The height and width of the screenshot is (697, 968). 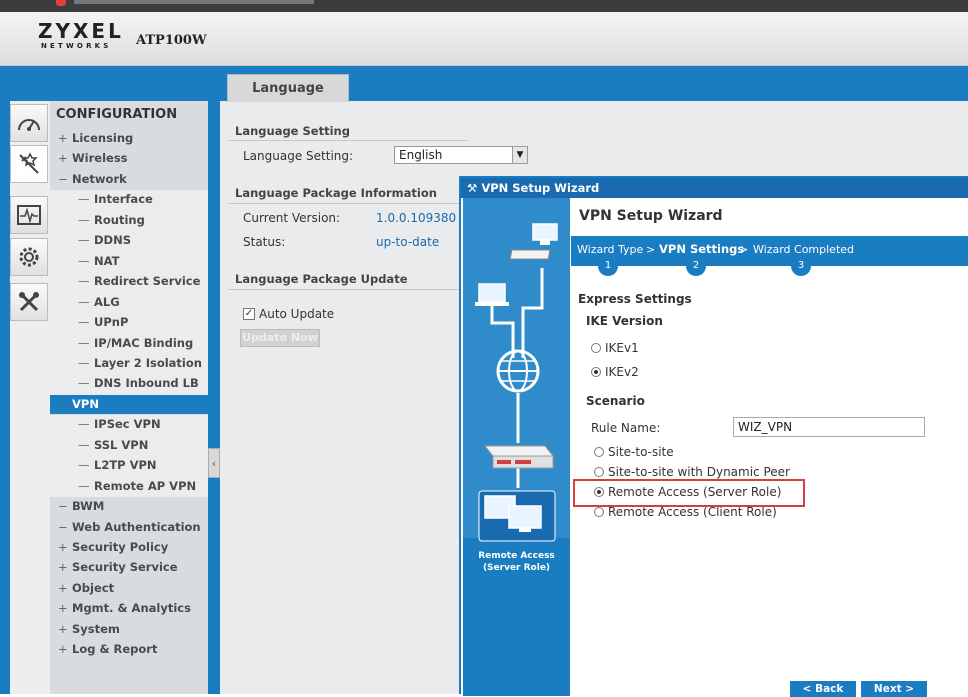 I want to click on menu-item: + Licensing, so click(x=129, y=138).